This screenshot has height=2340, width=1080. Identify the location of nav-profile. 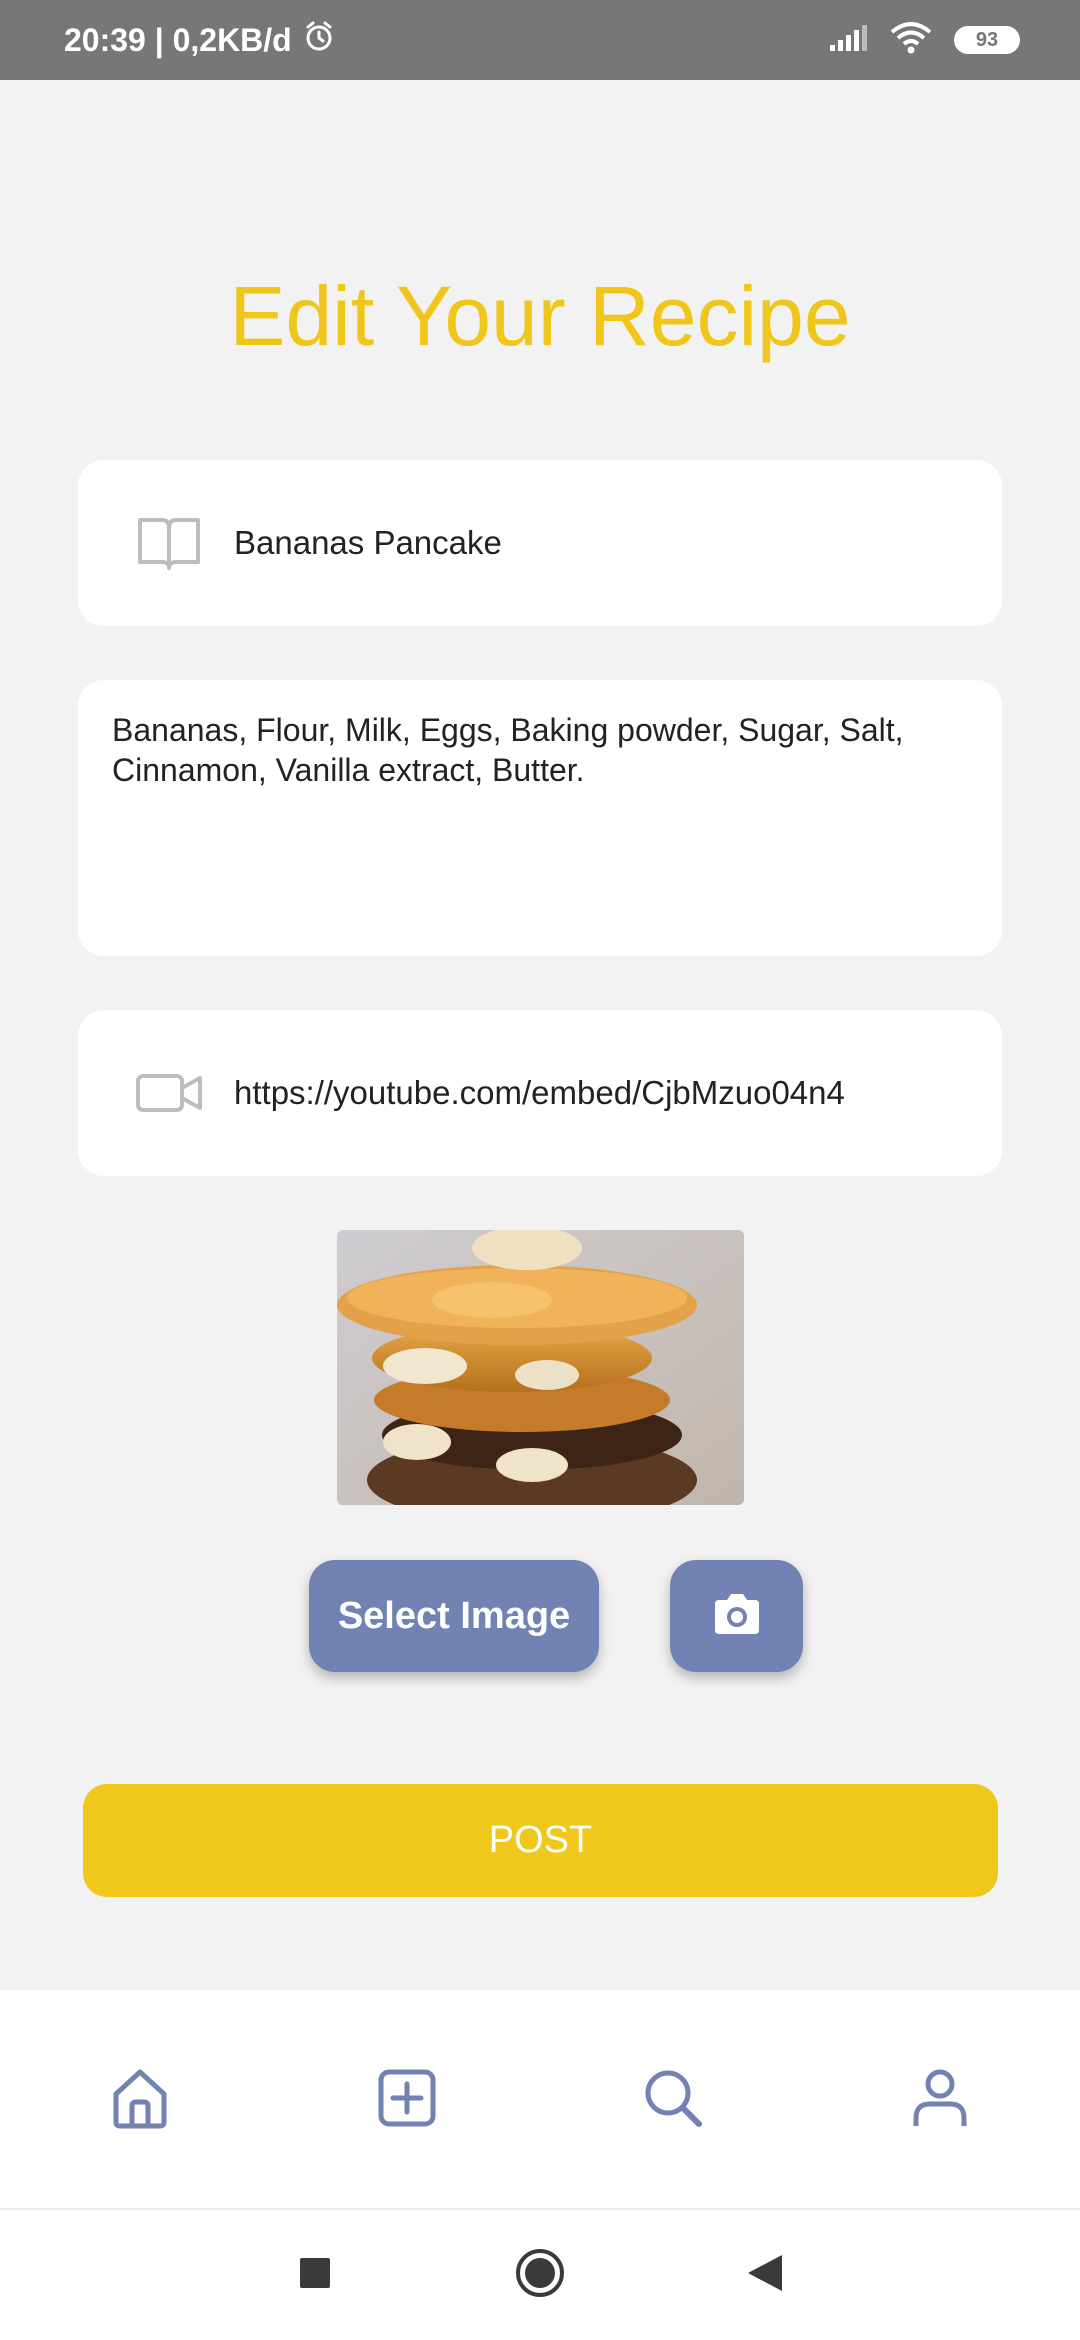
(940, 2100).